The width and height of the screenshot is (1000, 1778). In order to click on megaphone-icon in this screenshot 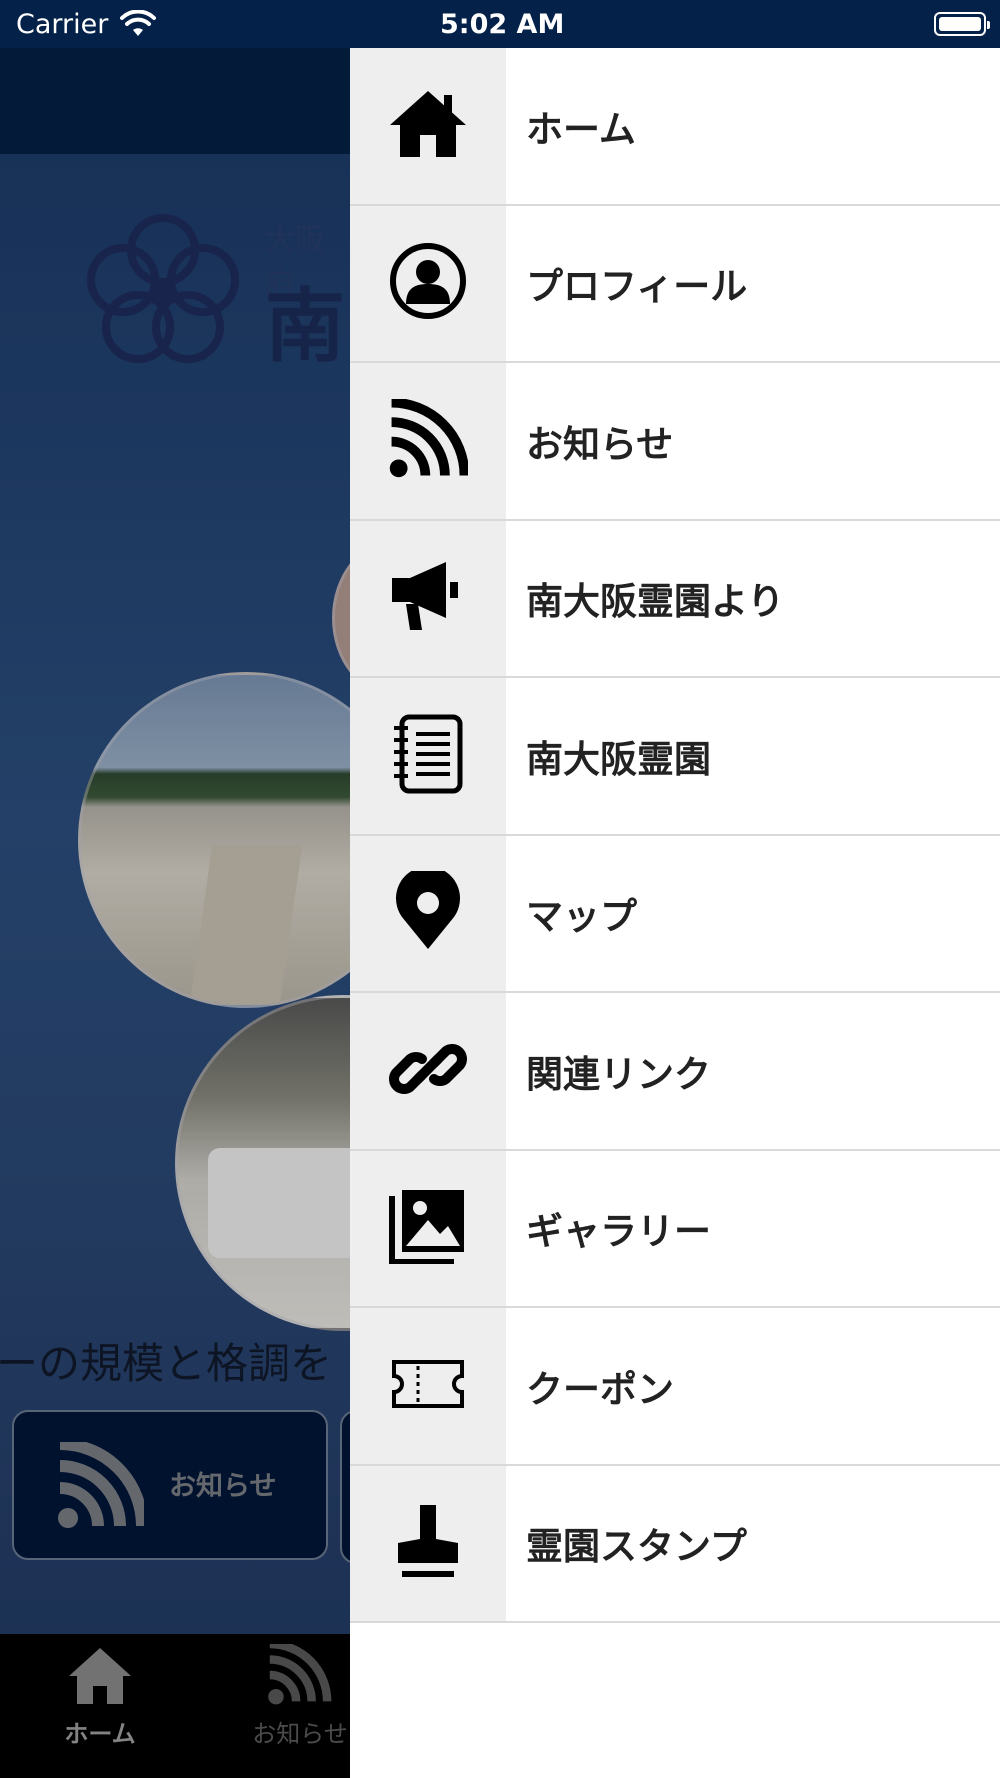, I will do `click(428, 598)`.